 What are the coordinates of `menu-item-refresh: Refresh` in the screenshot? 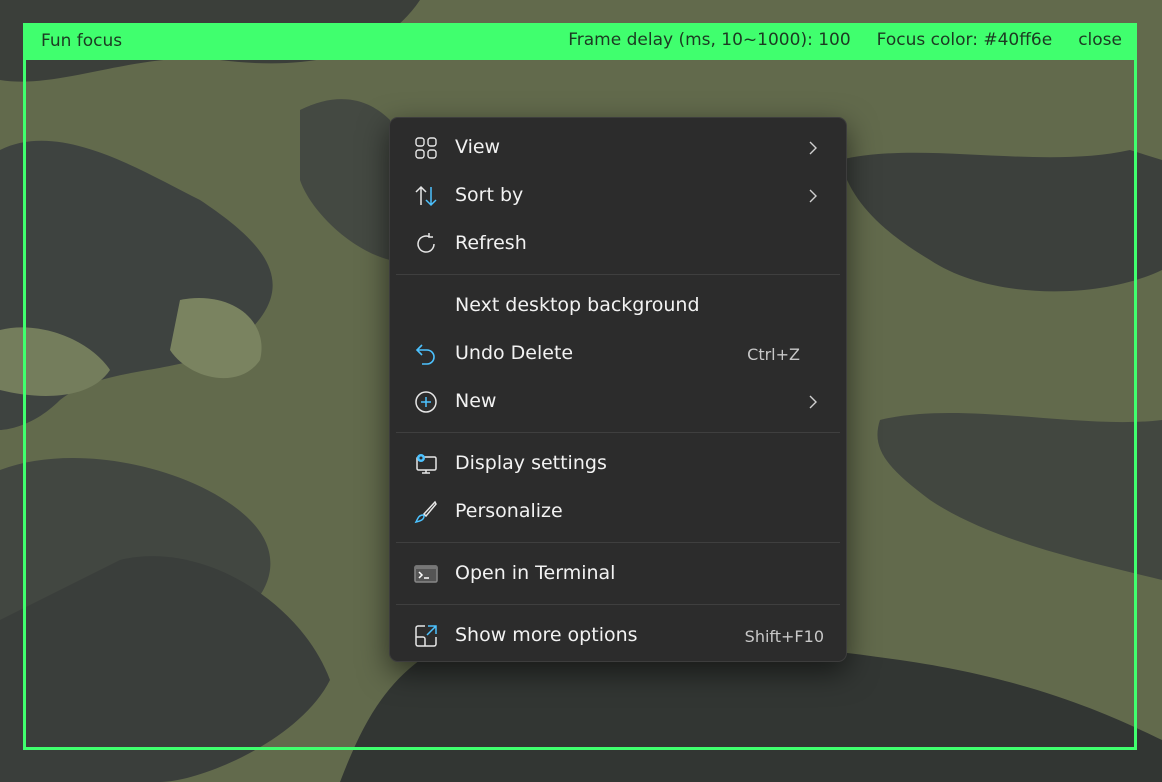 It's located at (618, 244).